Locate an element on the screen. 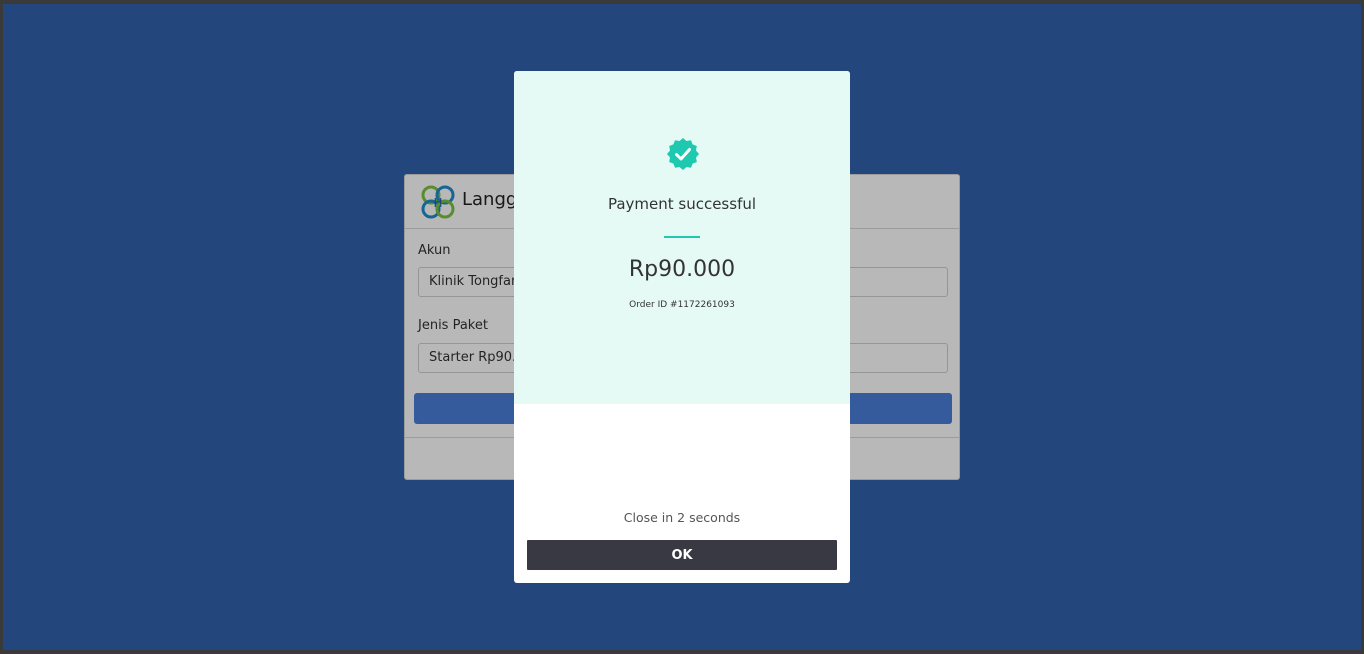 The image size is (1364, 654). accent-divider is located at coordinates (682, 237).